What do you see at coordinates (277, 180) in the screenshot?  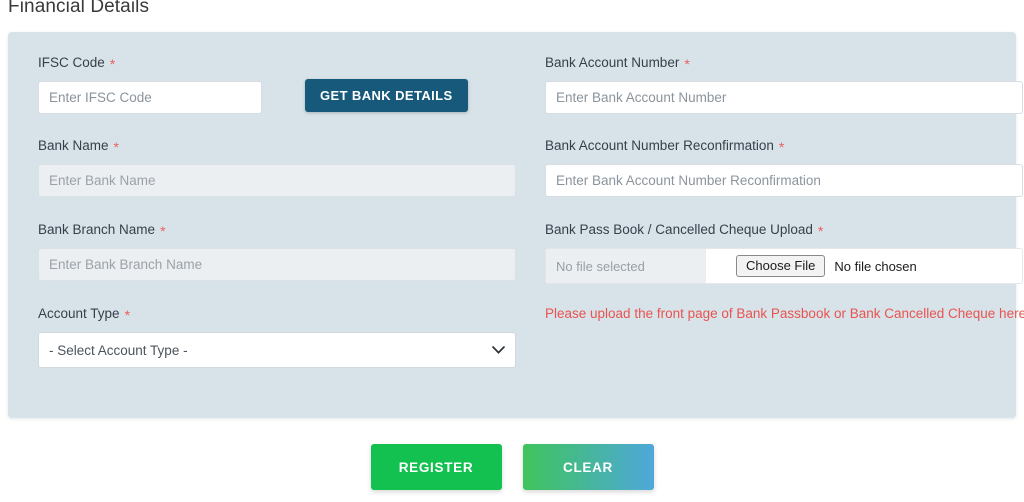 I see `bank-name-input` at bounding box center [277, 180].